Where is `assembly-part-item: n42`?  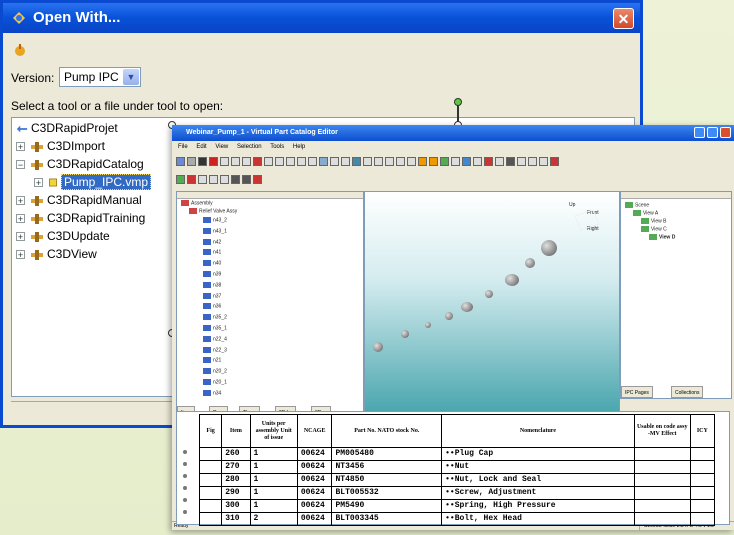 assembly-part-item: n42 is located at coordinates (212, 242).